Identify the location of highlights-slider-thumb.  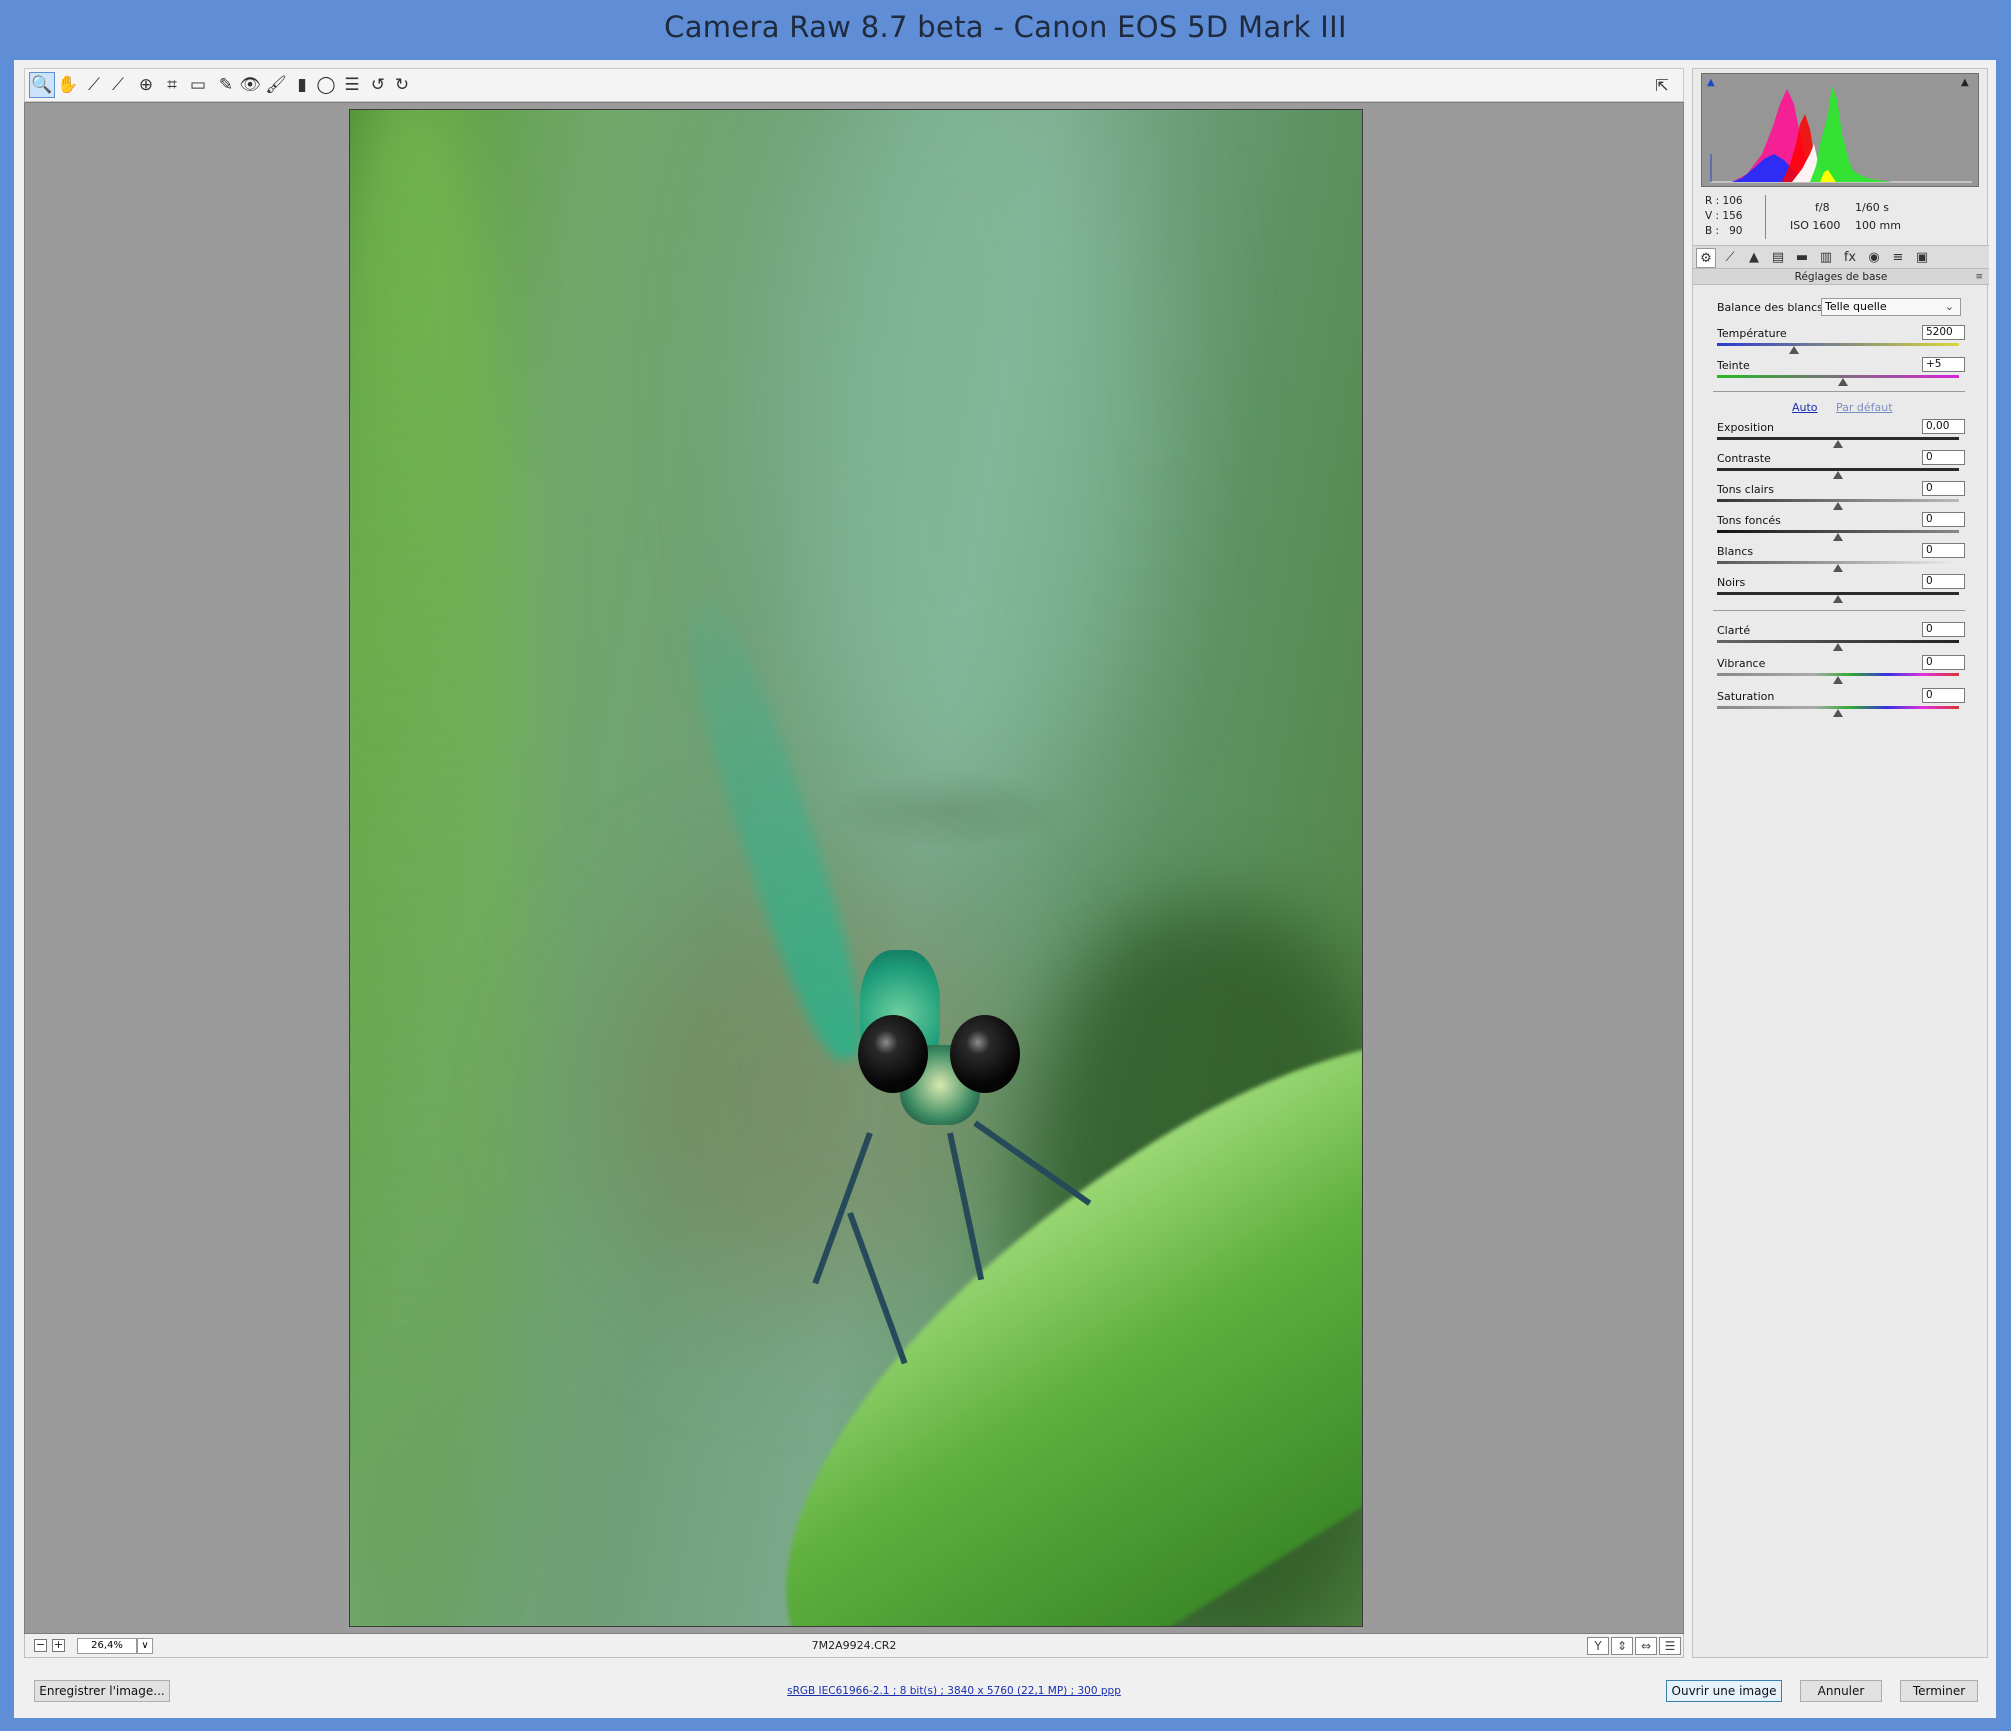
(1838, 506).